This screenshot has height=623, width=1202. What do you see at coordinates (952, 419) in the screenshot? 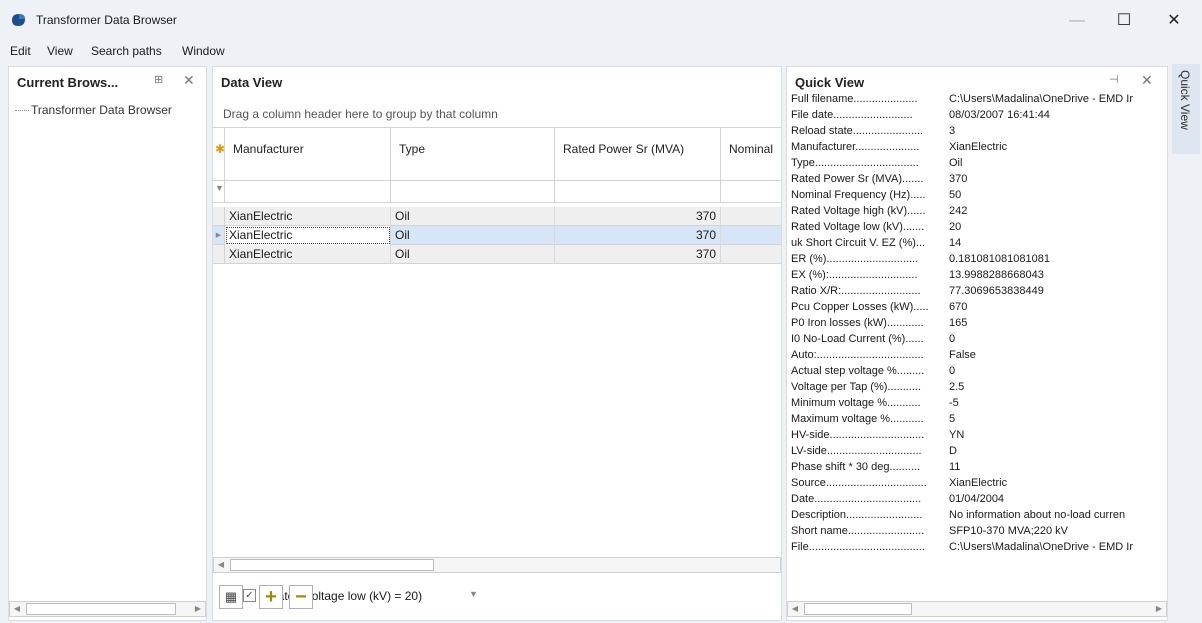
I see `property-value: 5` at bounding box center [952, 419].